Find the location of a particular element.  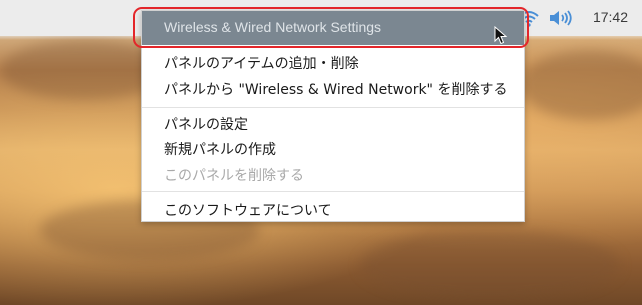

menu-item-delete-this-panel: このパネルを削除する is located at coordinates (234, 176).